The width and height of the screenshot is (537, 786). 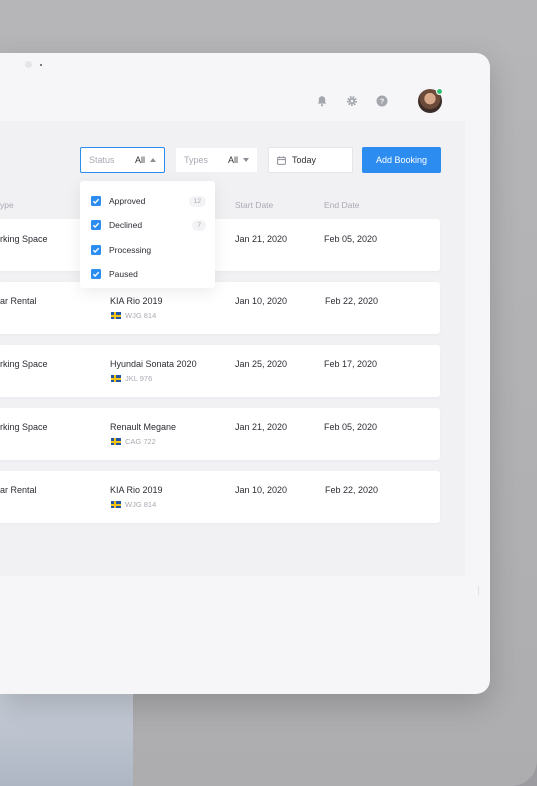 What do you see at coordinates (102, 160) in the screenshot?
I see `status-filter-label: Status` at bounding box center [102, 160].